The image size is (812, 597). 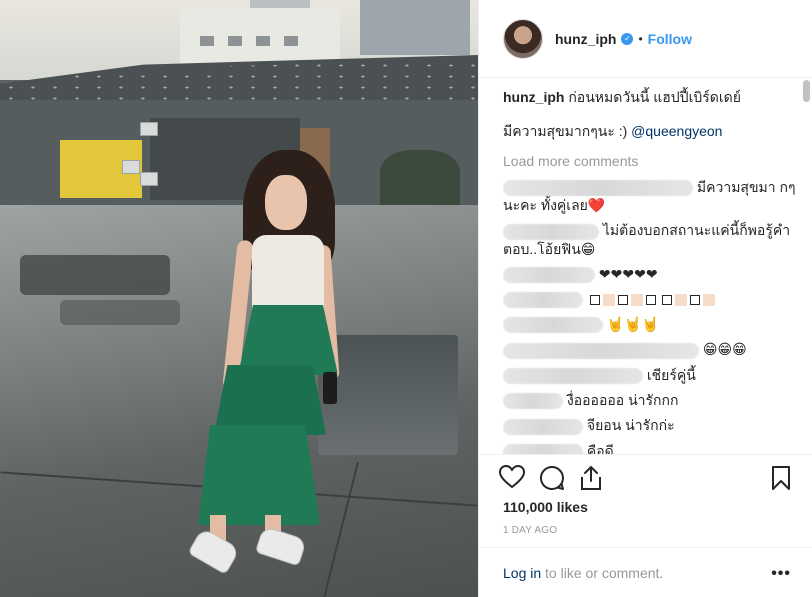 What do you see at coordinates (628, 273) in the screenshot?
I see `comment-text: ❤❤❤❤❤` at bounding box center [628, 273].